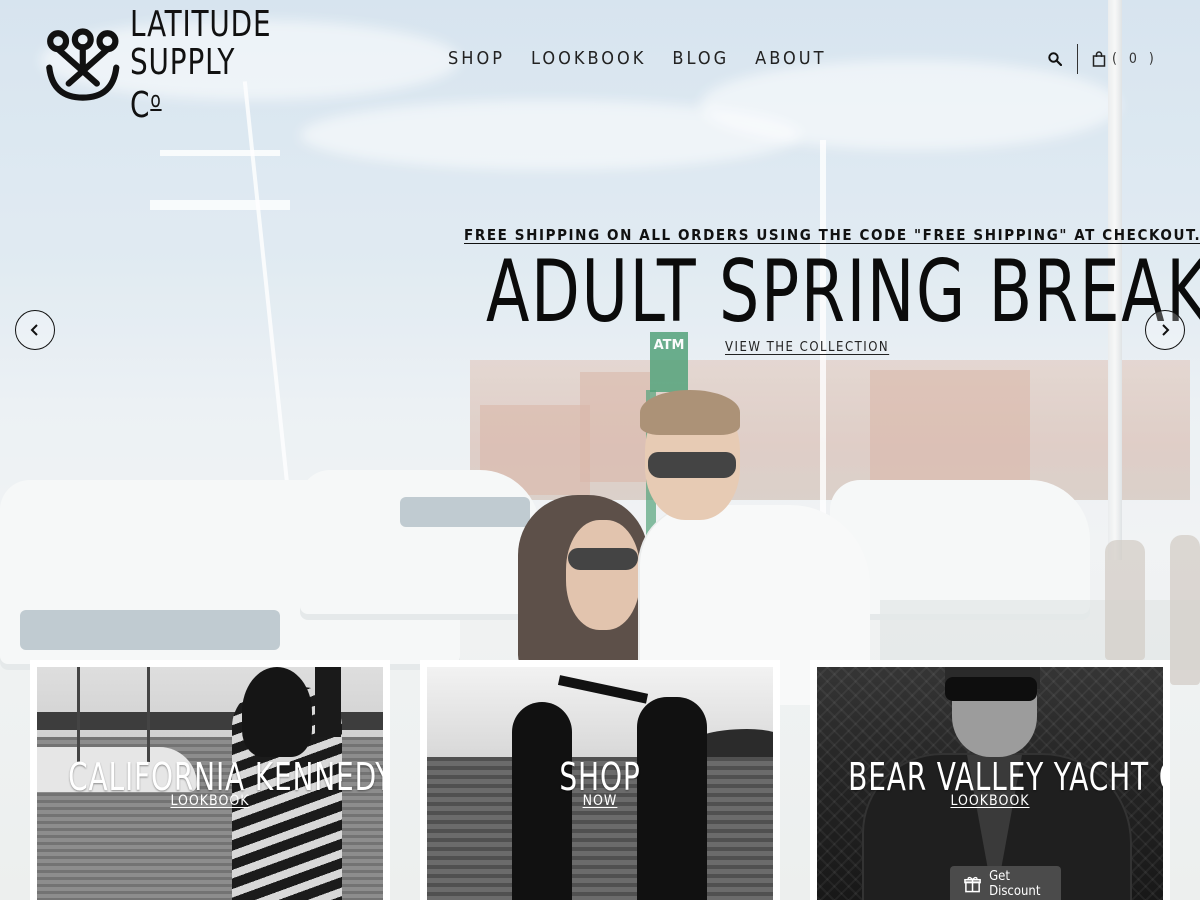 This screenshot has height=900, width=1200. I want to click on brand-line-2-text: SUPPLY C, so click(182, 83).